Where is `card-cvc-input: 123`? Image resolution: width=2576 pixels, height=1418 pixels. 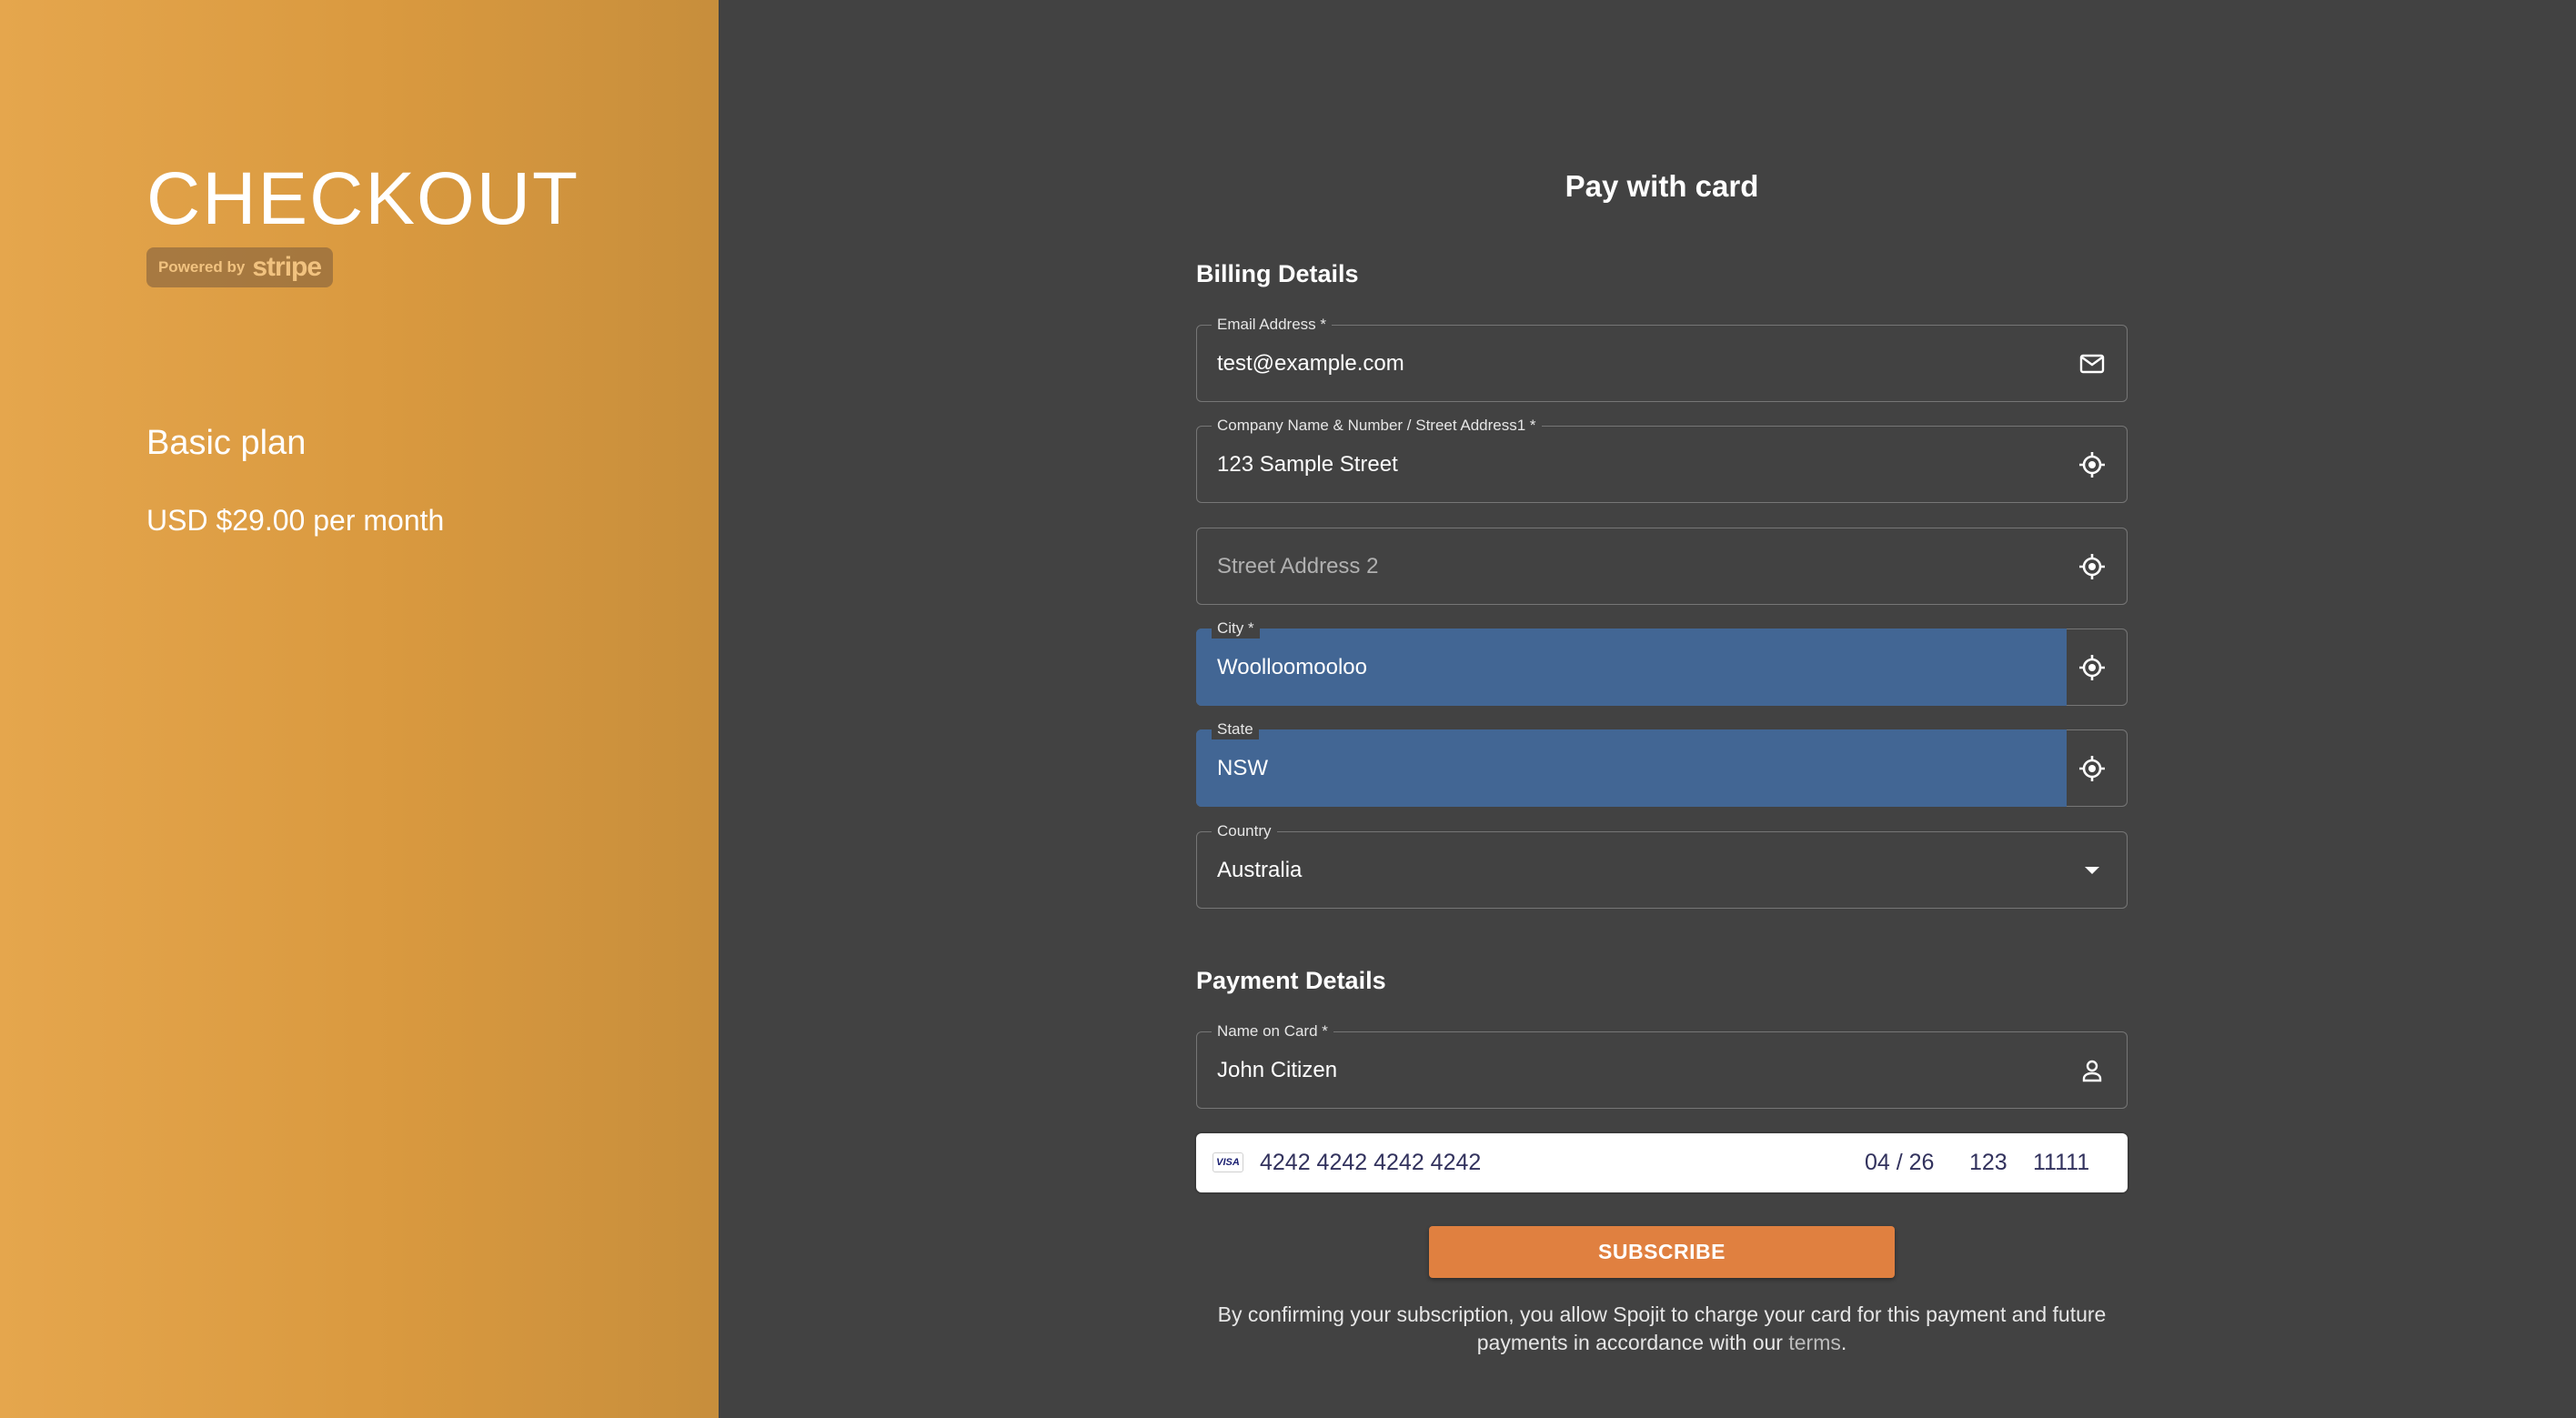 card-cvc-input: 123 is located at coordinates (1988, 1162).